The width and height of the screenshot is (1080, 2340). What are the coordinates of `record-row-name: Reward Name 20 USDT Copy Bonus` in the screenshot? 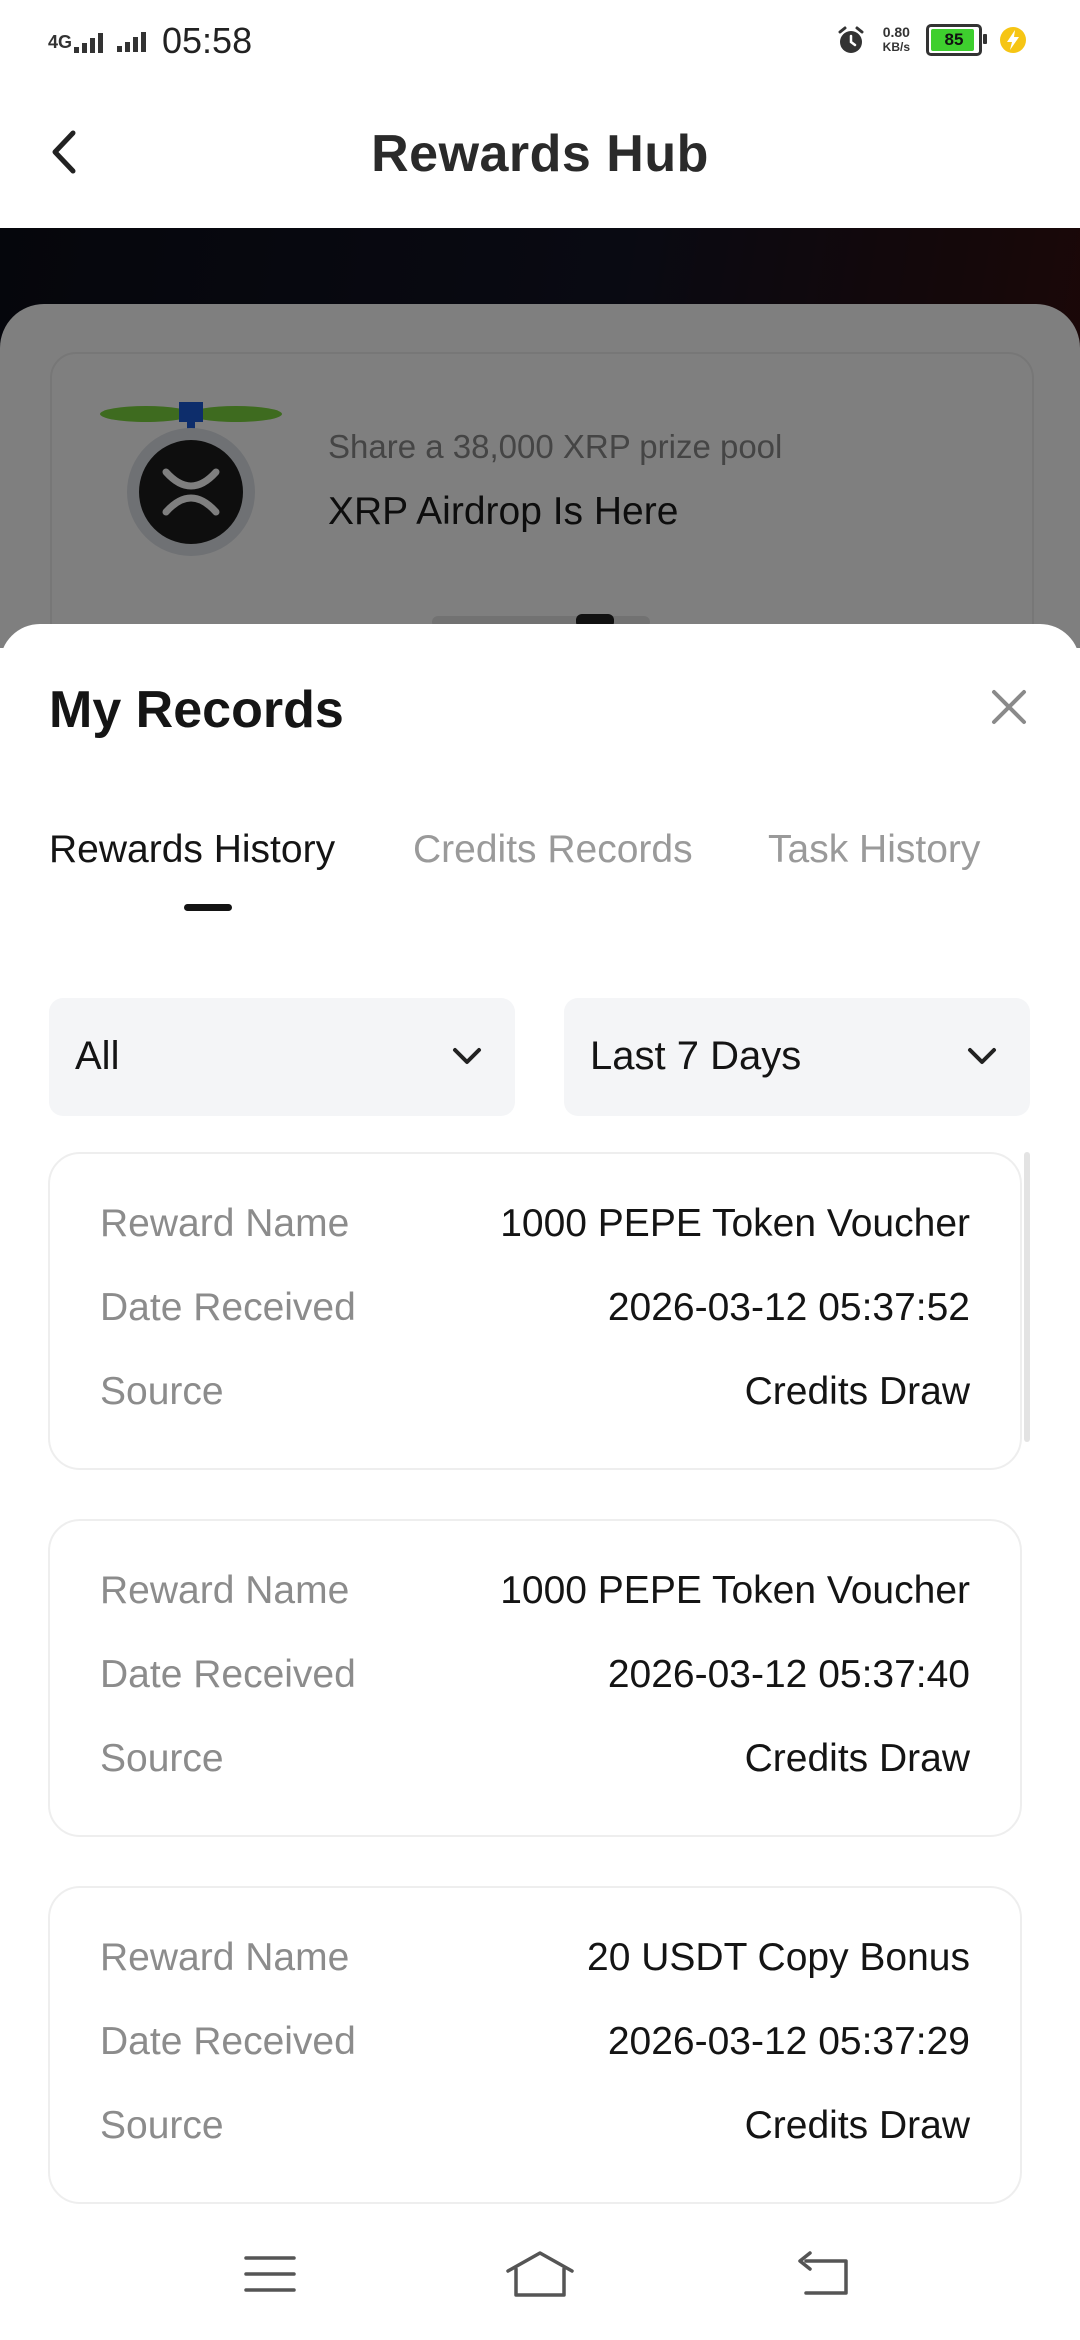 It's located at (535, 1961).